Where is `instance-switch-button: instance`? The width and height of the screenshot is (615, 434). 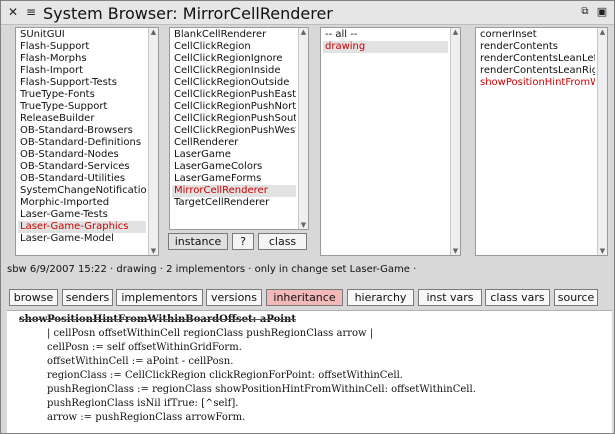 instance-switch-button: instance is located at coordinates (198, 241).